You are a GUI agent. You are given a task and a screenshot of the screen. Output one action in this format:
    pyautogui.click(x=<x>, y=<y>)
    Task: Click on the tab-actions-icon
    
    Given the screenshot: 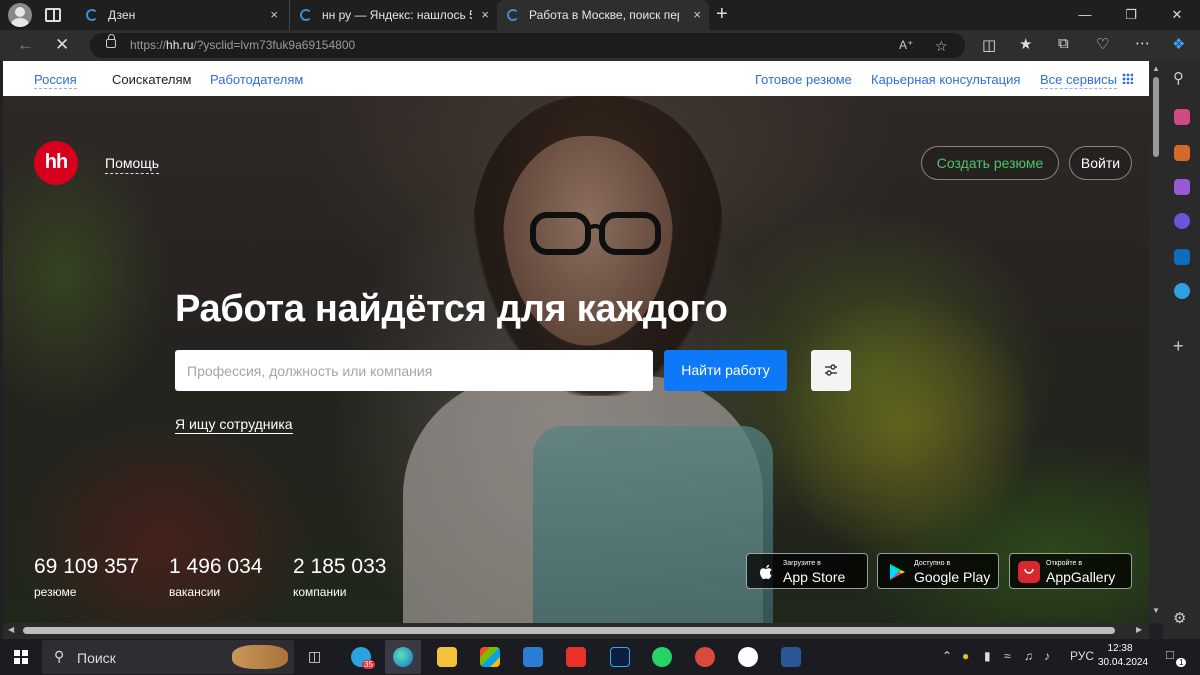 What is the action you would take?
    pyautogui.click(x=53, y=15)
    